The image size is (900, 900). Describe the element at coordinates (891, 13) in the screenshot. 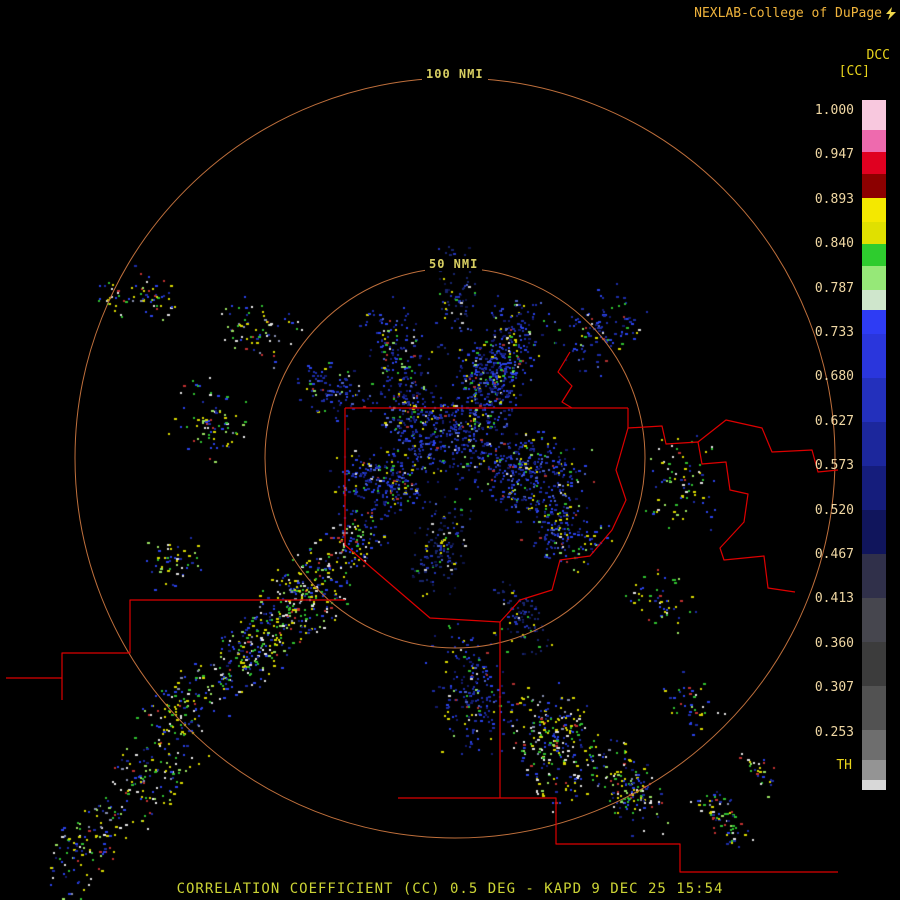

I see `lightning-icon` at that location.